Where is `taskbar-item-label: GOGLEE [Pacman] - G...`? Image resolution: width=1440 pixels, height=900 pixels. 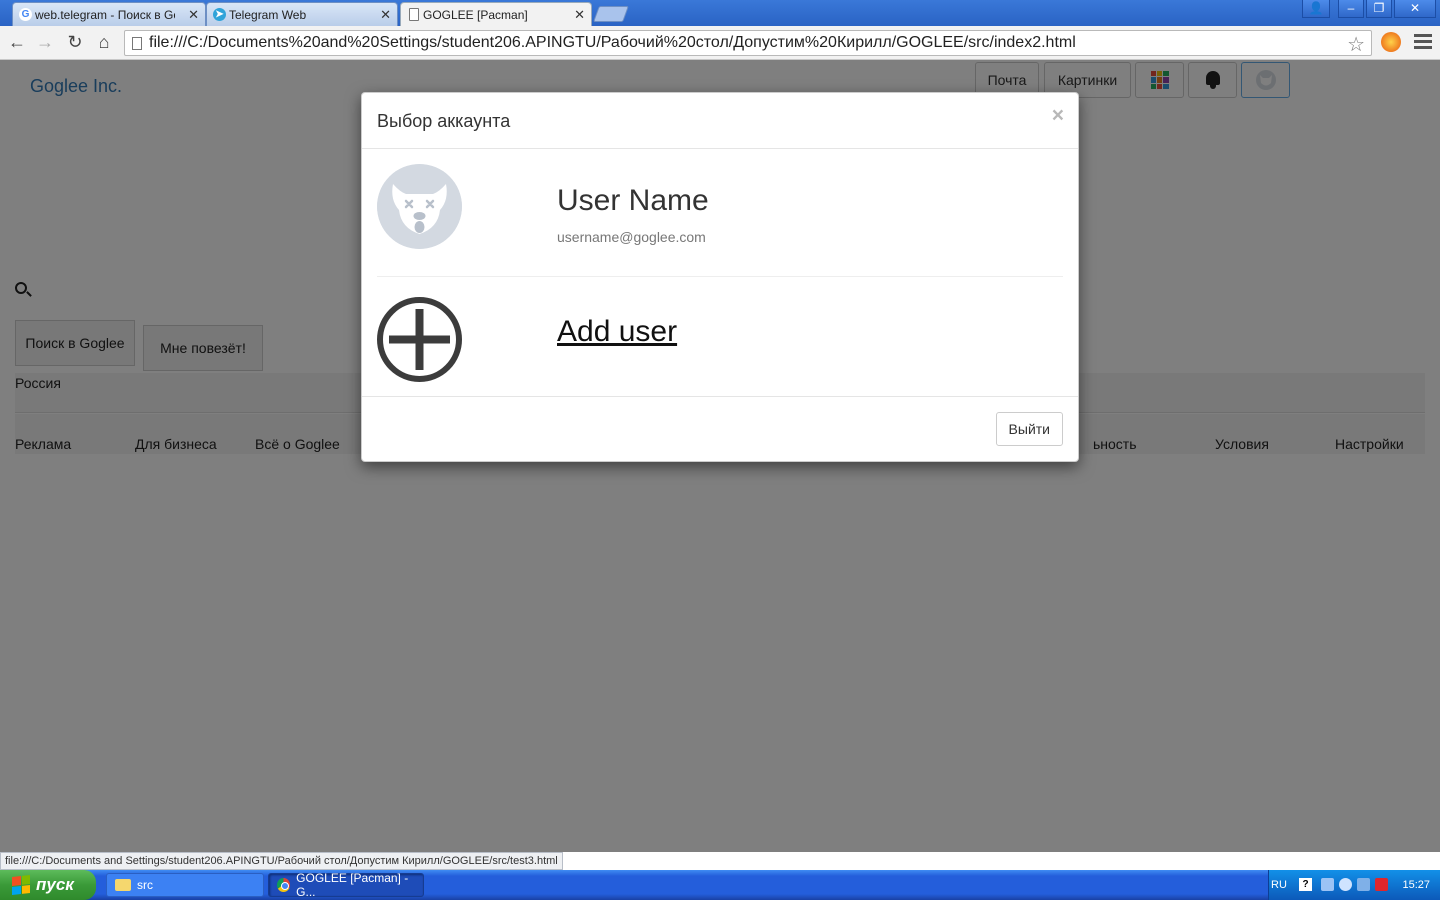
taskbar-item-label: GOGLEE [Pacman] - G... is located at coordinates (352, 885).